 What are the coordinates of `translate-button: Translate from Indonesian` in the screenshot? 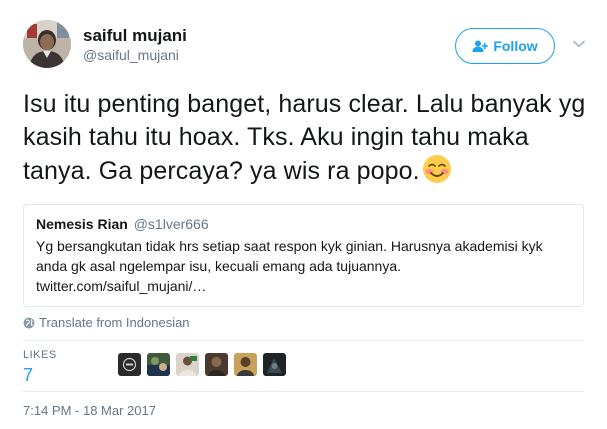 It's located at (106, 323).